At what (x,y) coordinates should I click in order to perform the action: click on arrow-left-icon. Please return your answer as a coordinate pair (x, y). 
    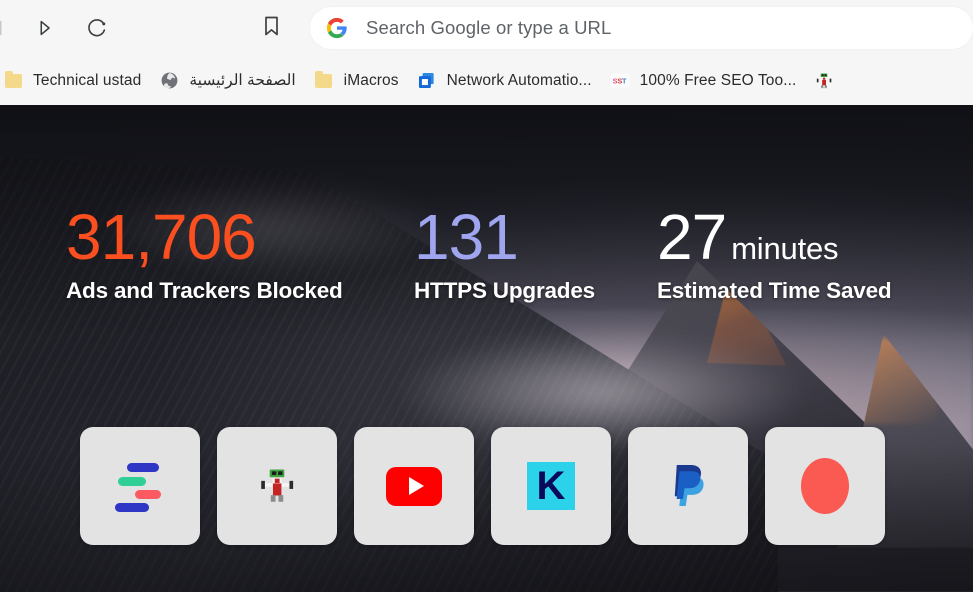
    Looking at the image, I should click on (4, 28).